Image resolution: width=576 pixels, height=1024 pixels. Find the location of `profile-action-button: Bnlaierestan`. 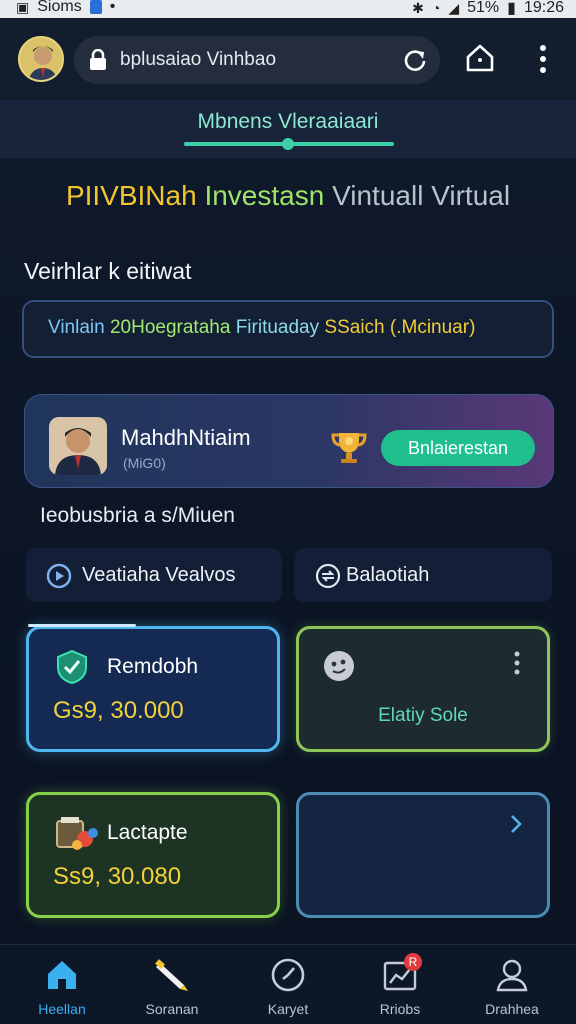

profile-action-button: Bnlaierestan is located at coordinates (458, 448).